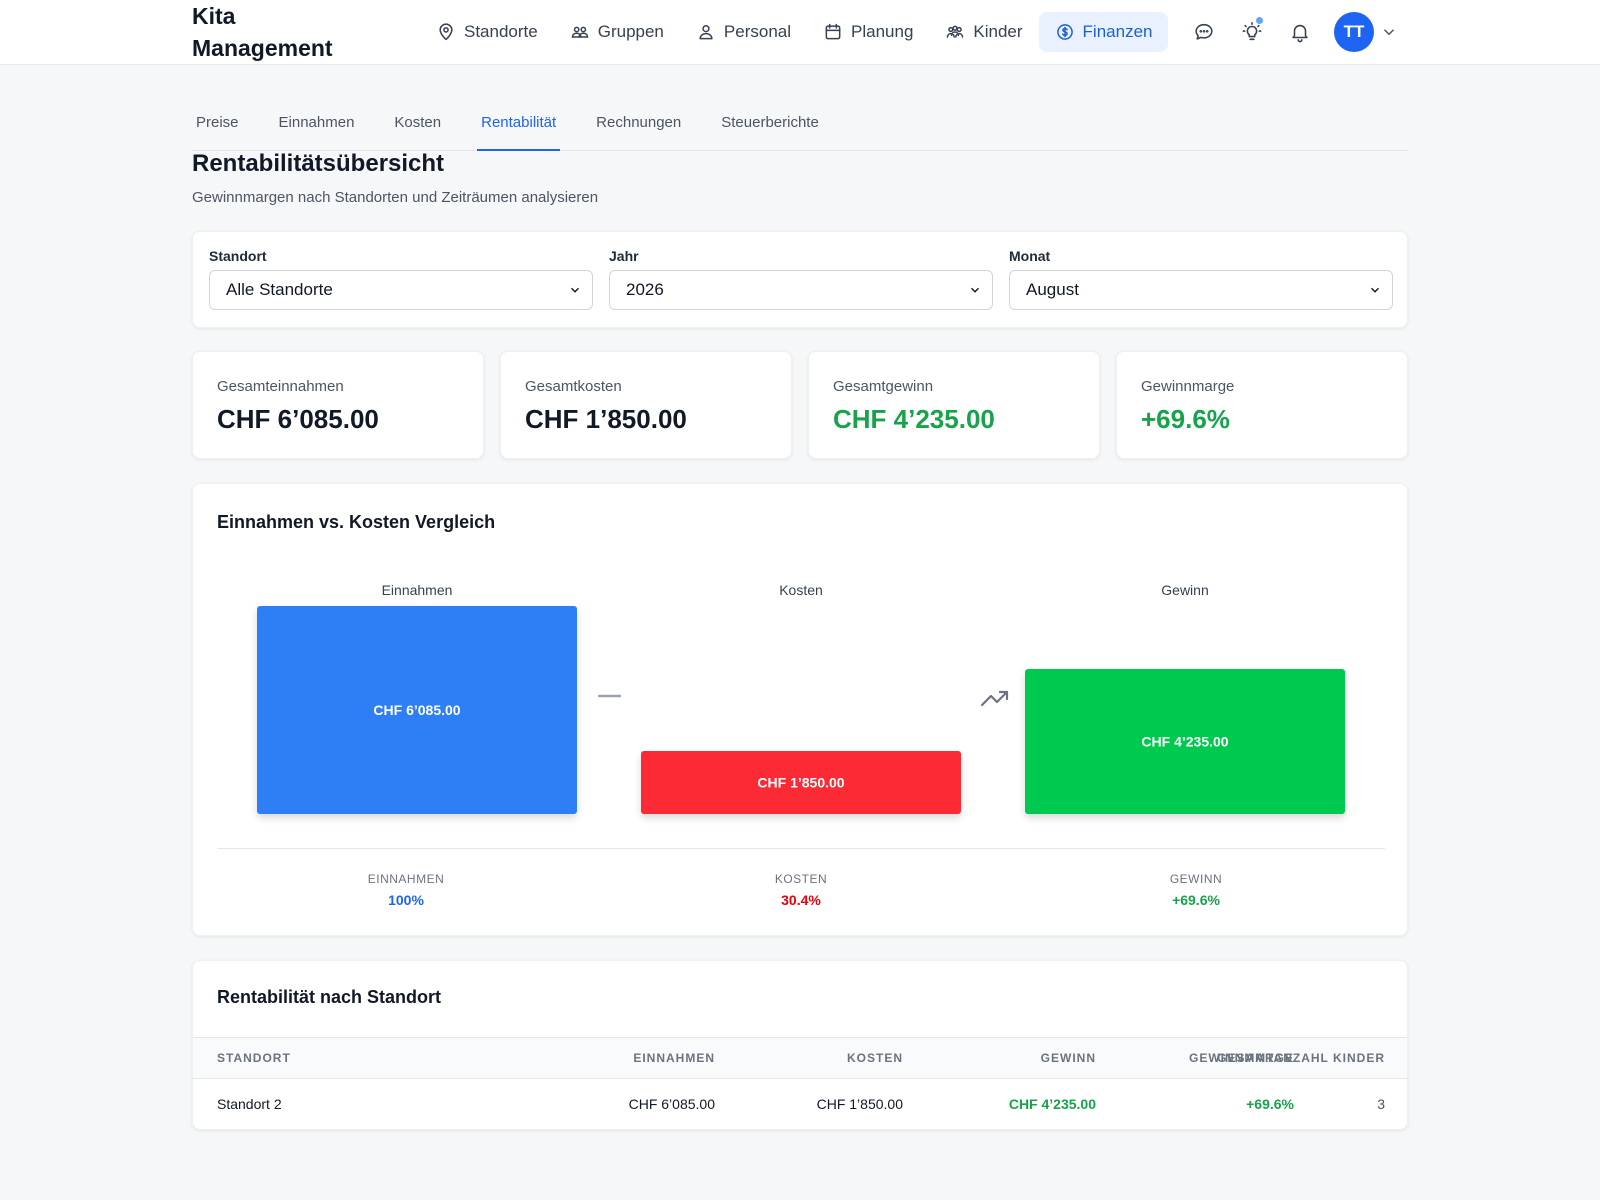 This screenshot has height=1200, width=1600. I want to click on cell-standort: Standort 2, so click(249, 1104).